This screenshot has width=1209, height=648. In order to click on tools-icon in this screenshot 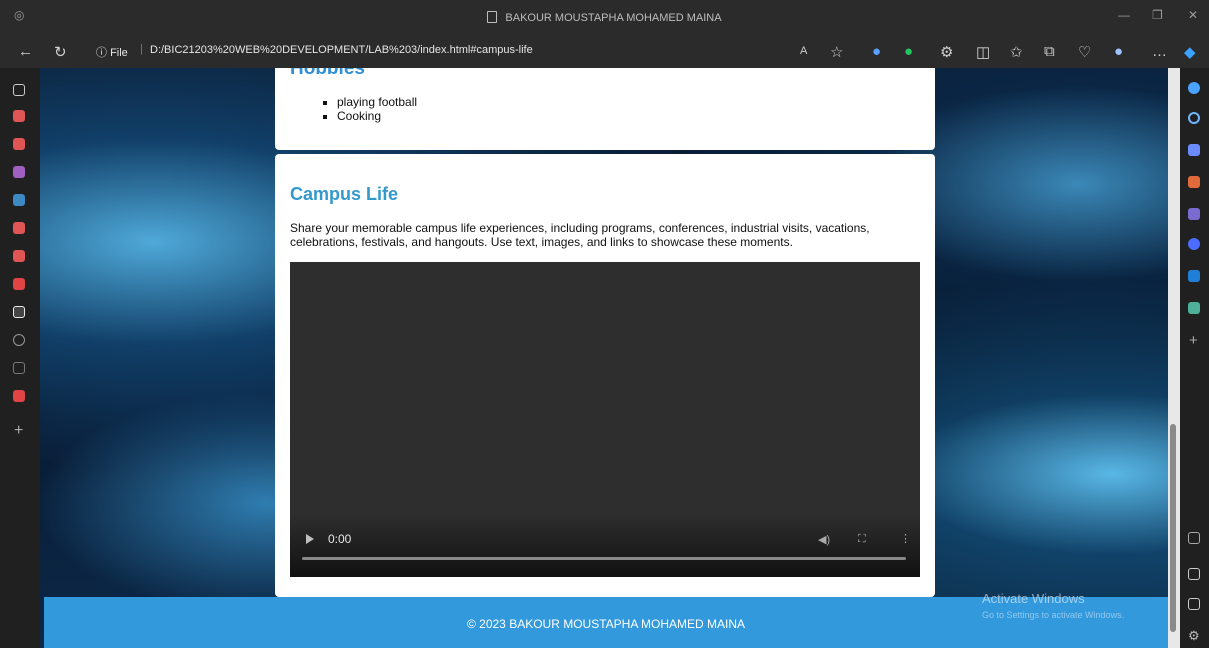, I will do `click(1194, 182)`.